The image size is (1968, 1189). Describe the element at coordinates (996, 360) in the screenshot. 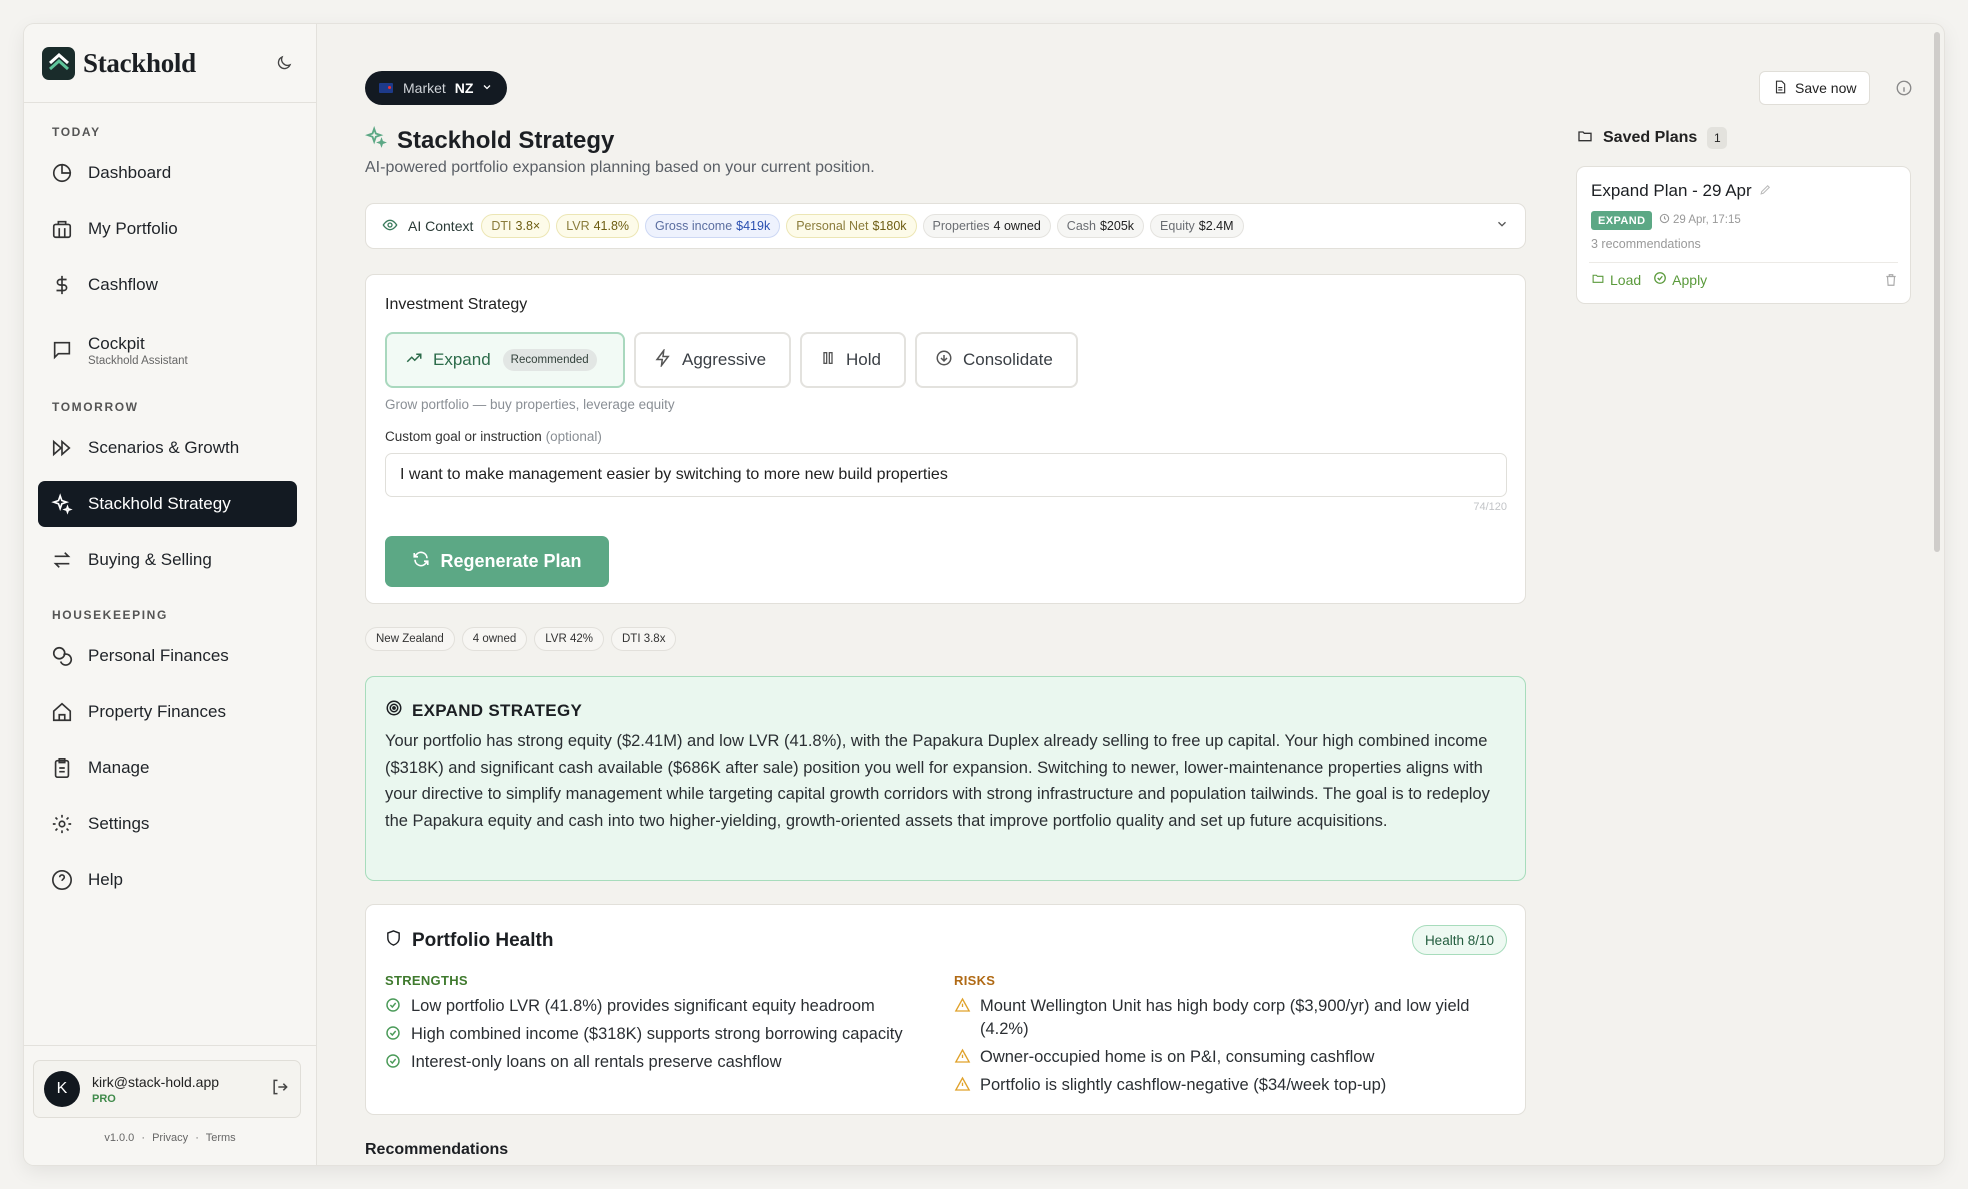

I see `strategy-consolidate-button: Consolidate` at that location.